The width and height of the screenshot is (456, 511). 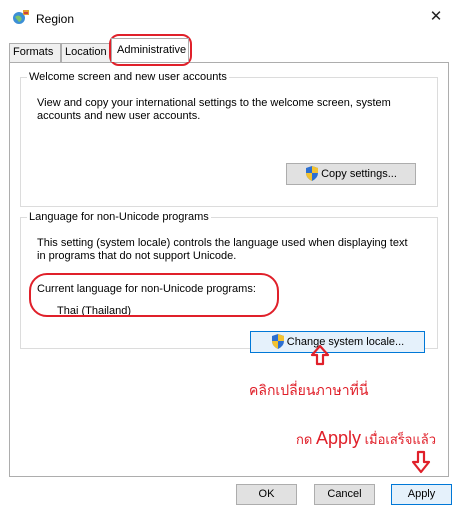 I want to click on press-prefix: กด, so click(x=306, y=439).